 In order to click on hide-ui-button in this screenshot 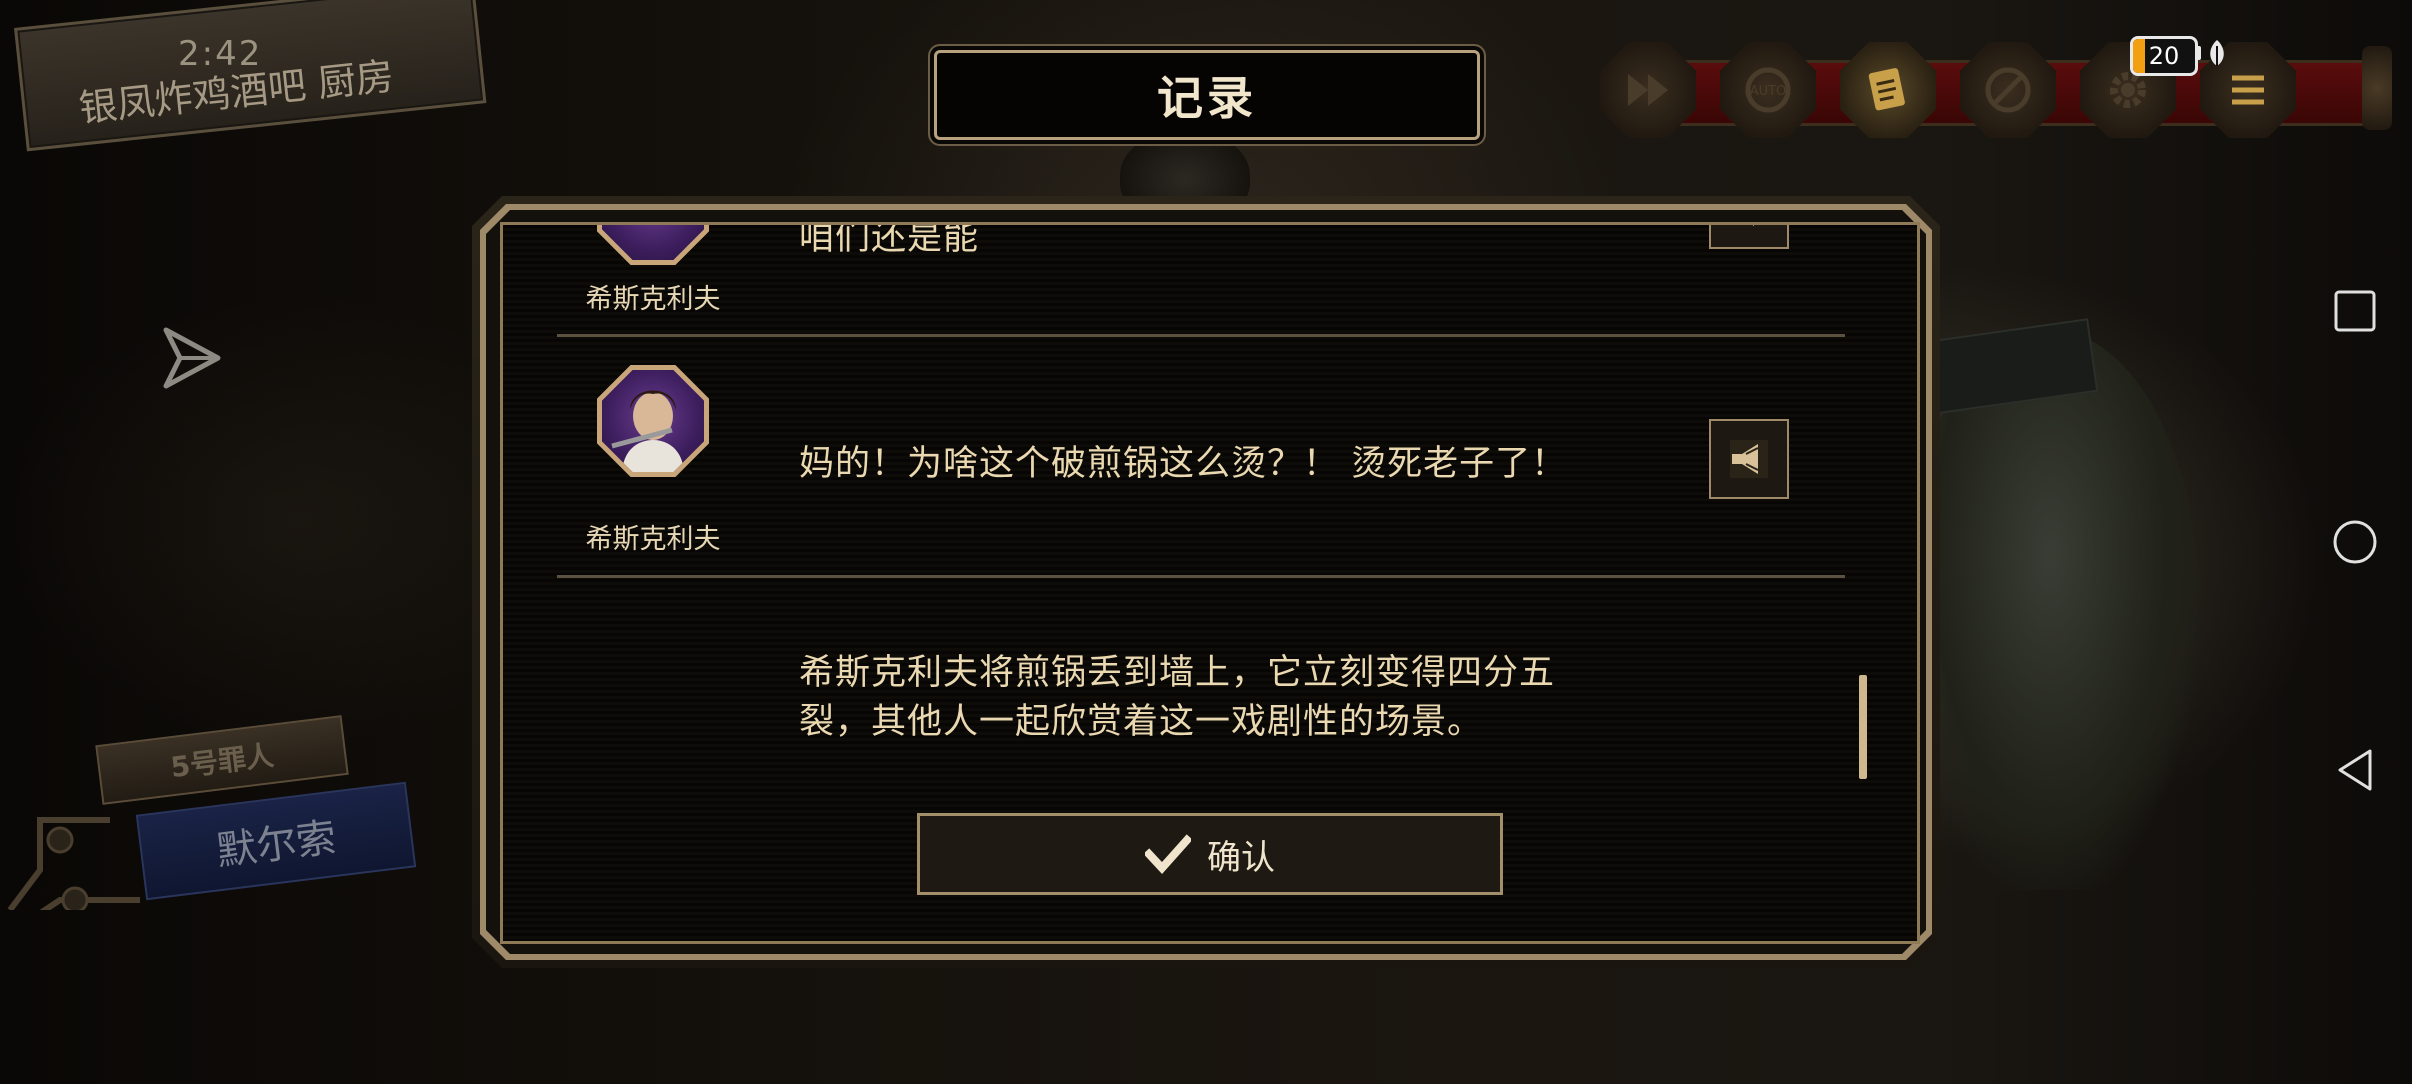, I will do `click(2008, 90)`.